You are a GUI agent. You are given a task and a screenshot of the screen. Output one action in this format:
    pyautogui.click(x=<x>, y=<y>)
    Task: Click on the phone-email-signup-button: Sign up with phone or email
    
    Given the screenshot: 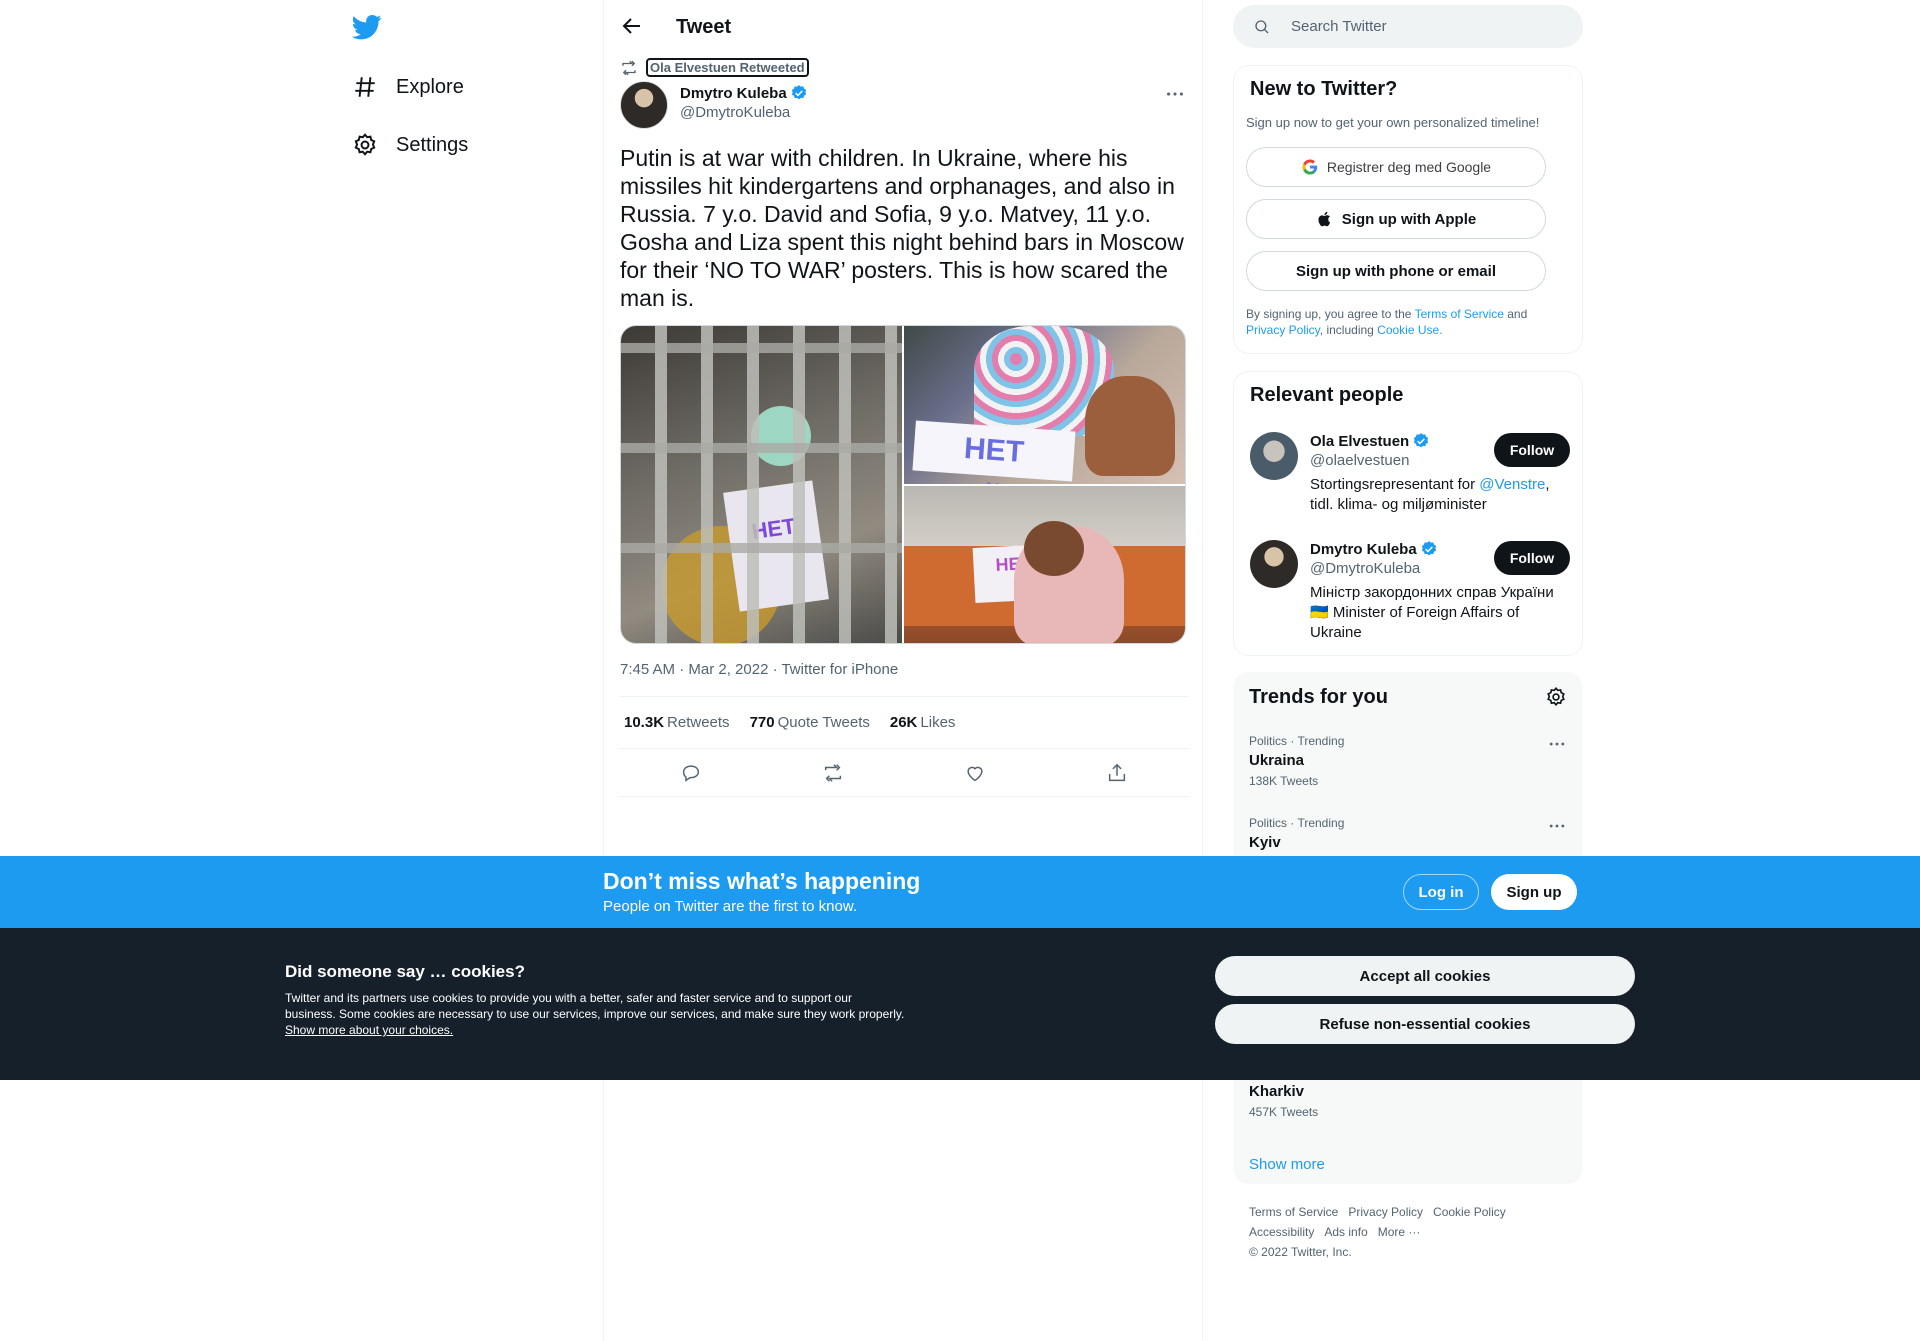 What is the action you would take?
    pyautogui.click(x=1396, y=271)
    